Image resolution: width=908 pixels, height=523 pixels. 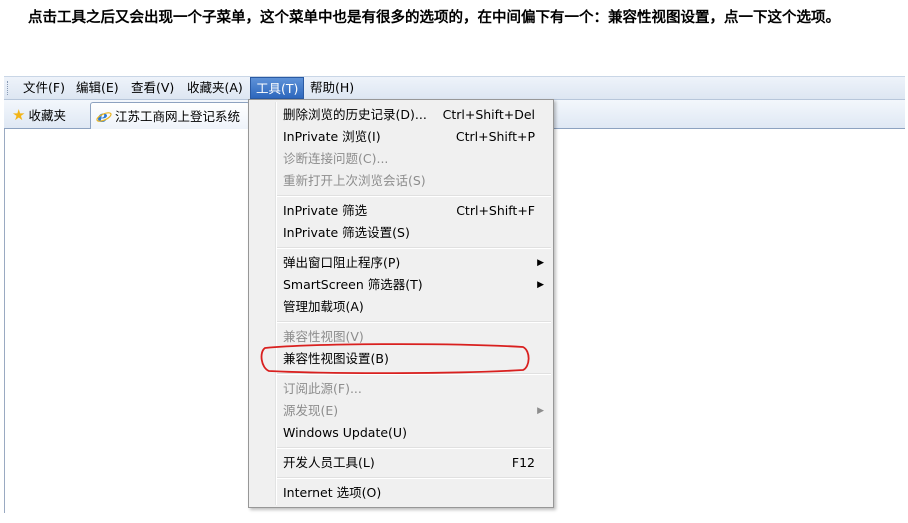 I want to click on menuitem-label: 源发现(E), so click(x=311, y=410).